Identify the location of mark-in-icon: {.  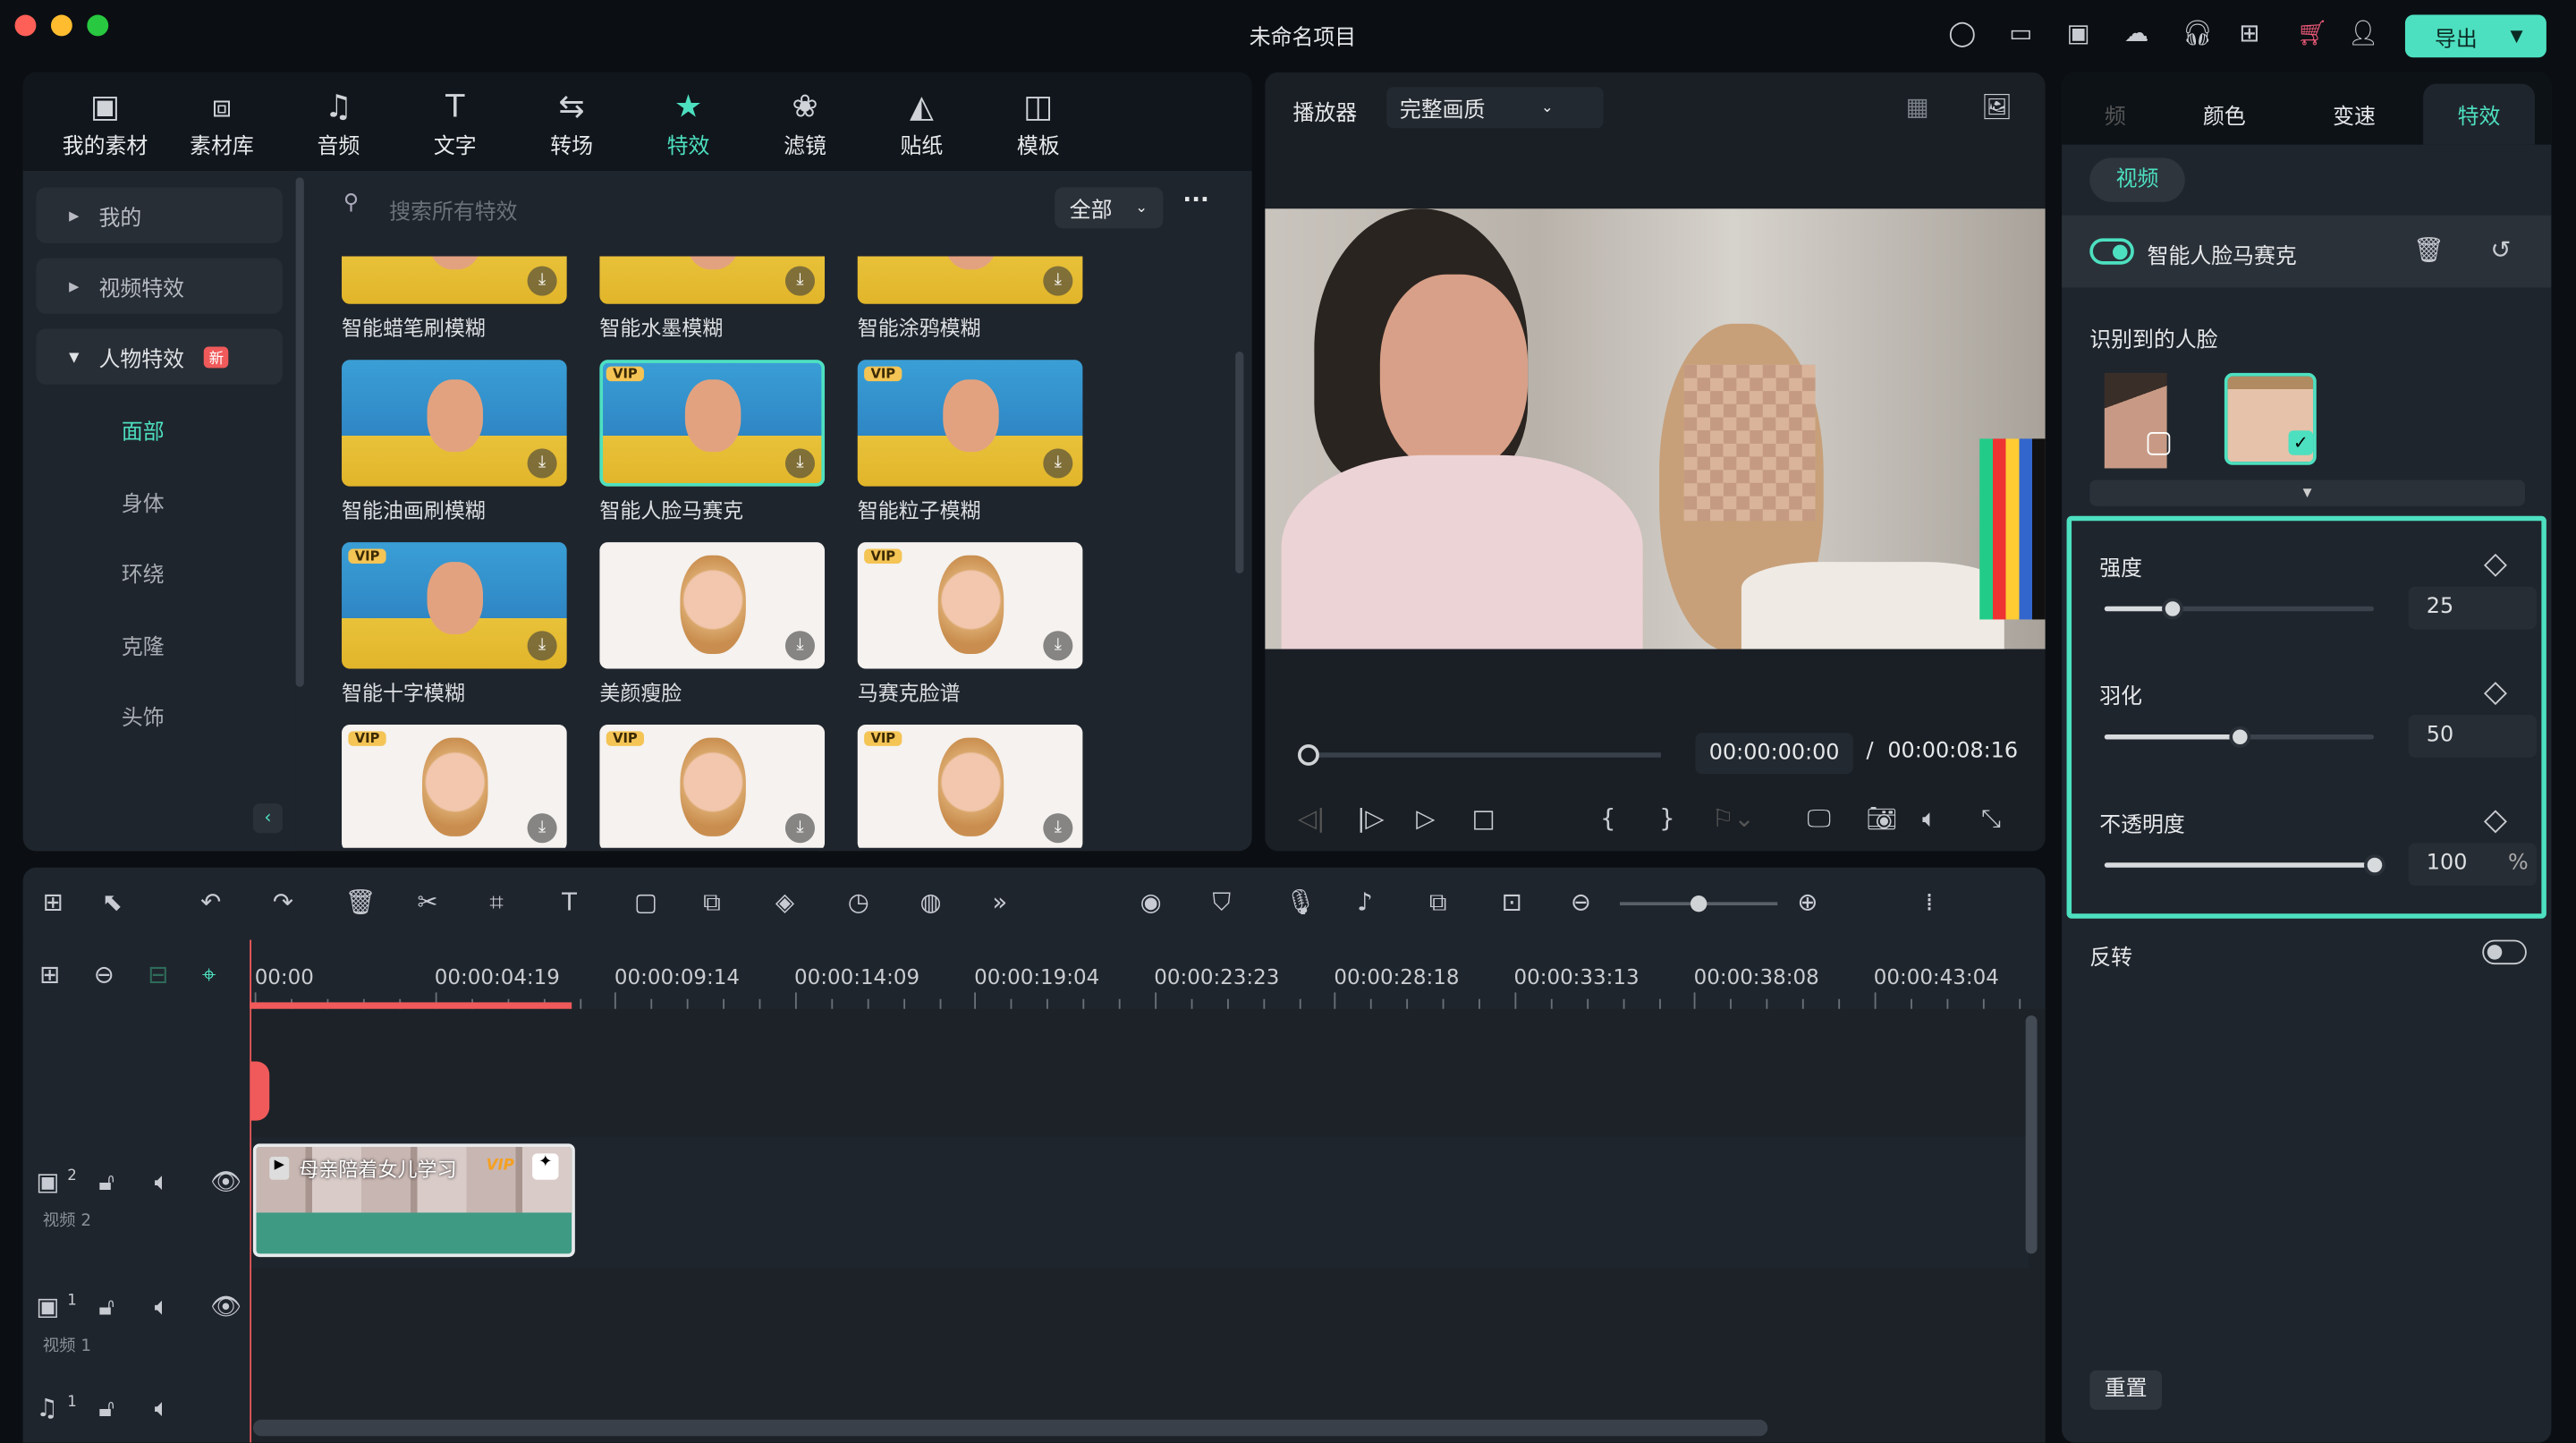
(1608, 818).